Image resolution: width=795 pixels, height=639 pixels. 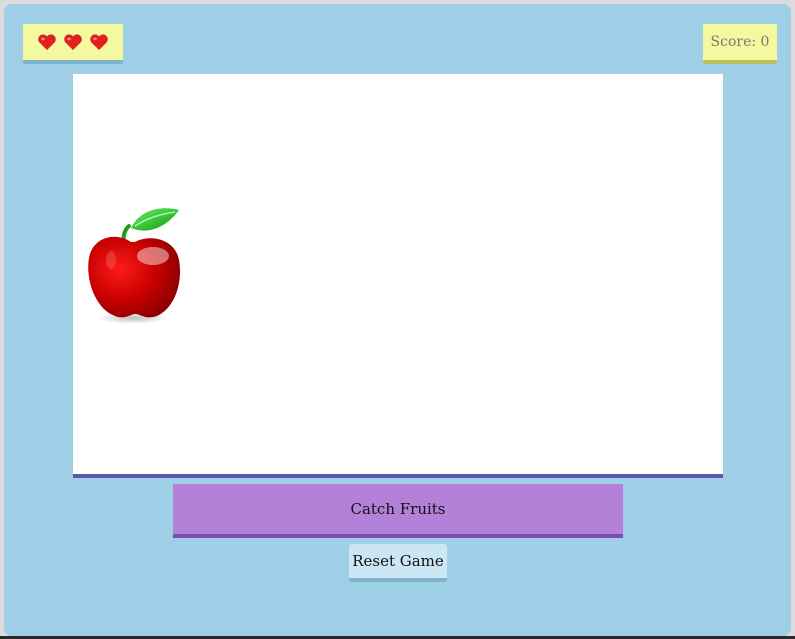 I want to click on score-display: Score: 0, so click(x=740, y=44).